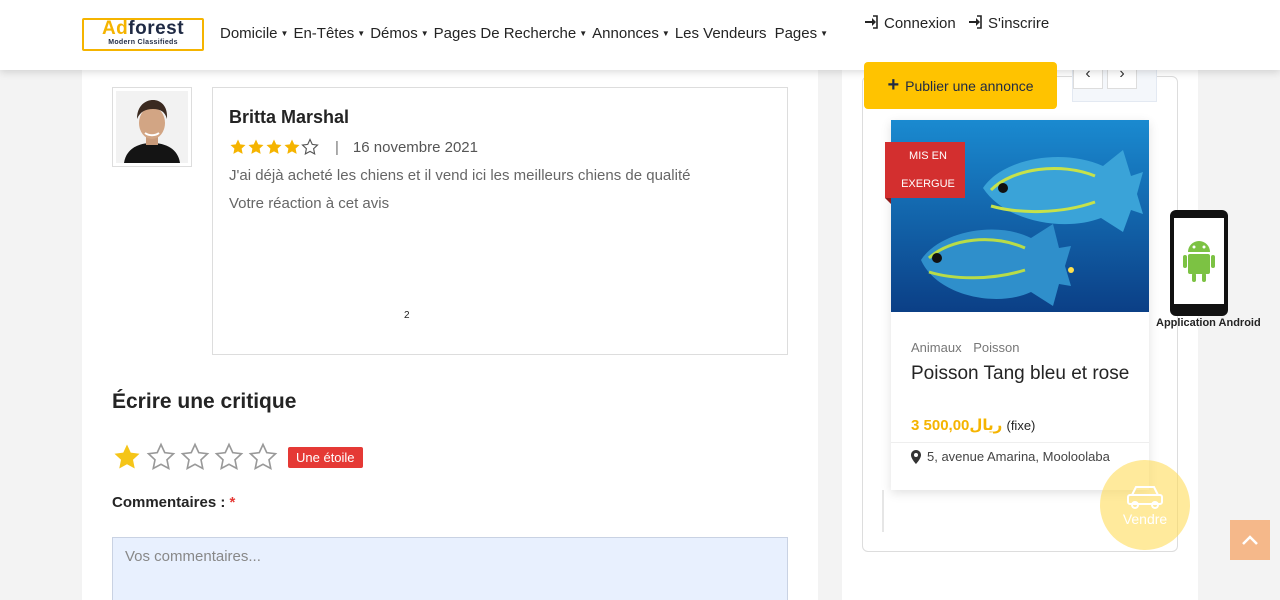 This screenshot has width=1280, height=600. Describe the element at coordinates (996, 347) in the screenshot. I see `category-link: Poisson` at that location.